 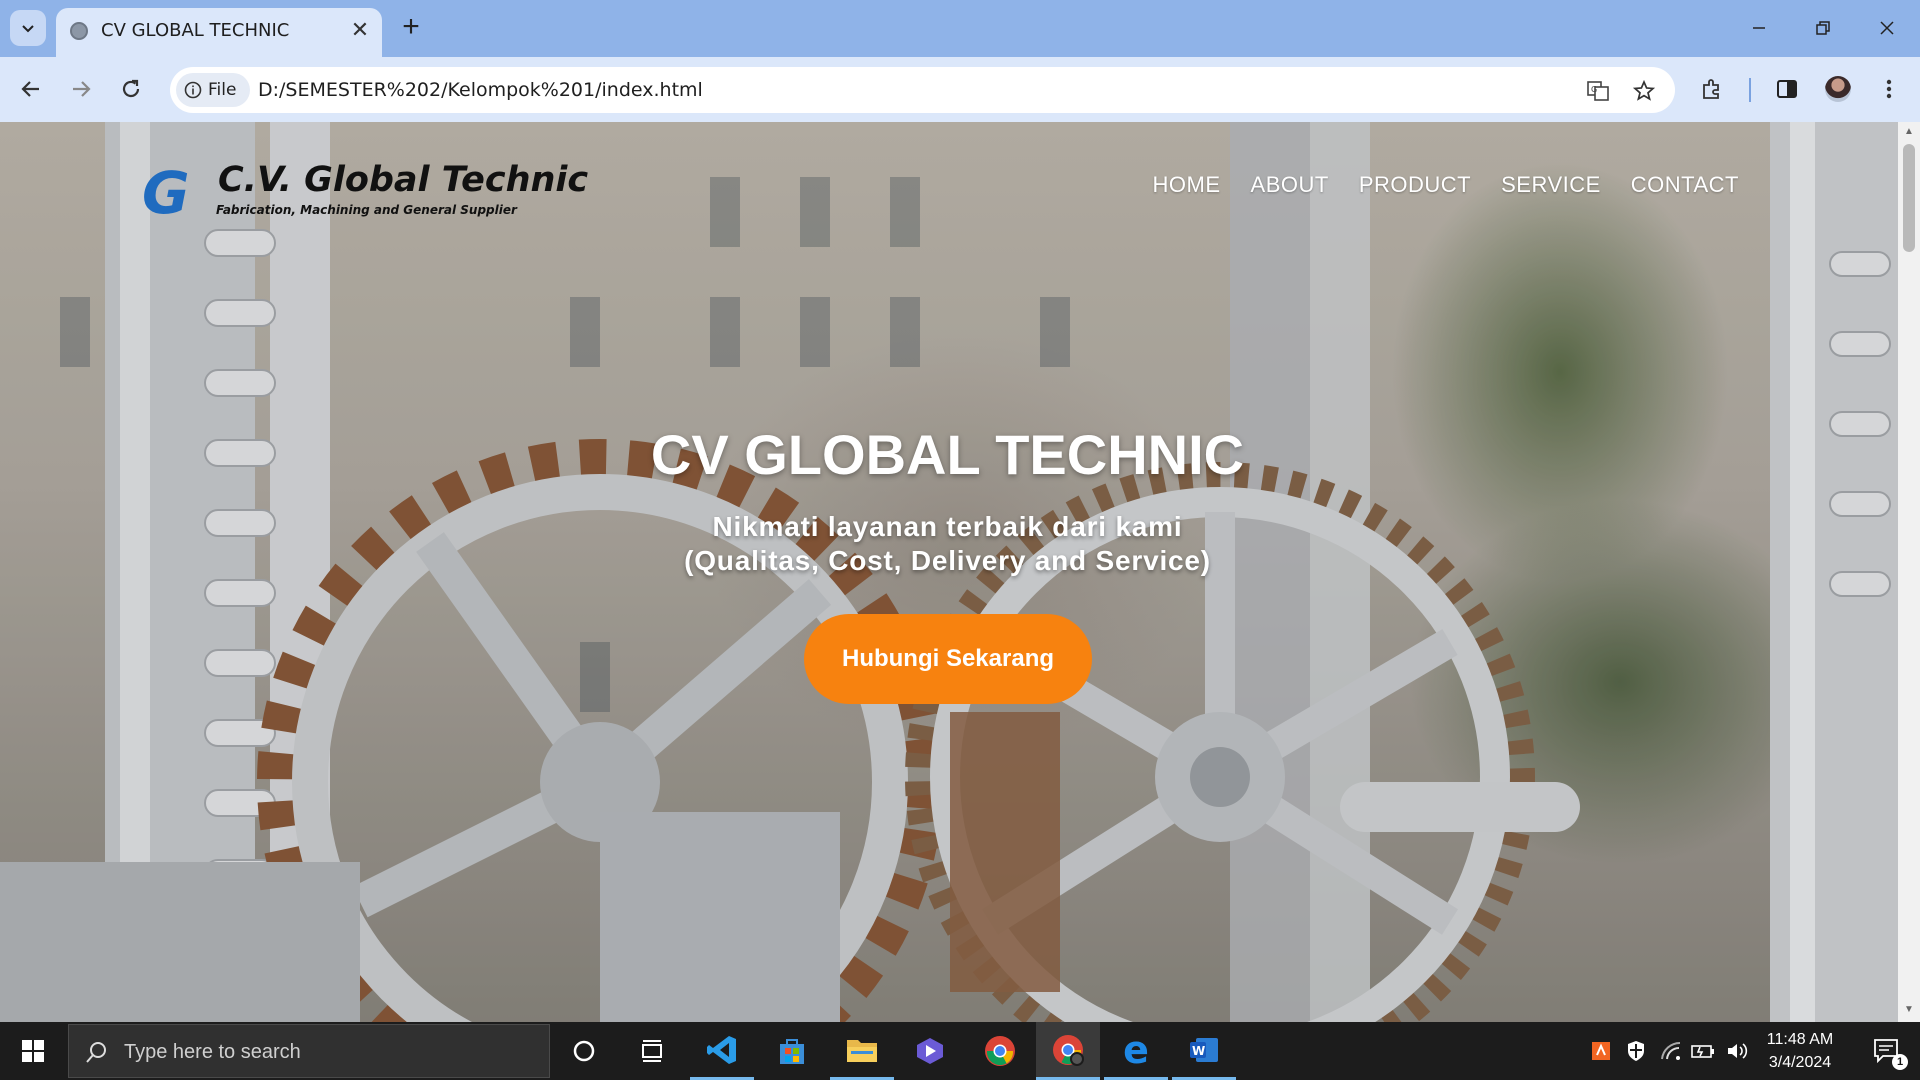 I want to click on profile-avatar, so click(x=1838, y=89).